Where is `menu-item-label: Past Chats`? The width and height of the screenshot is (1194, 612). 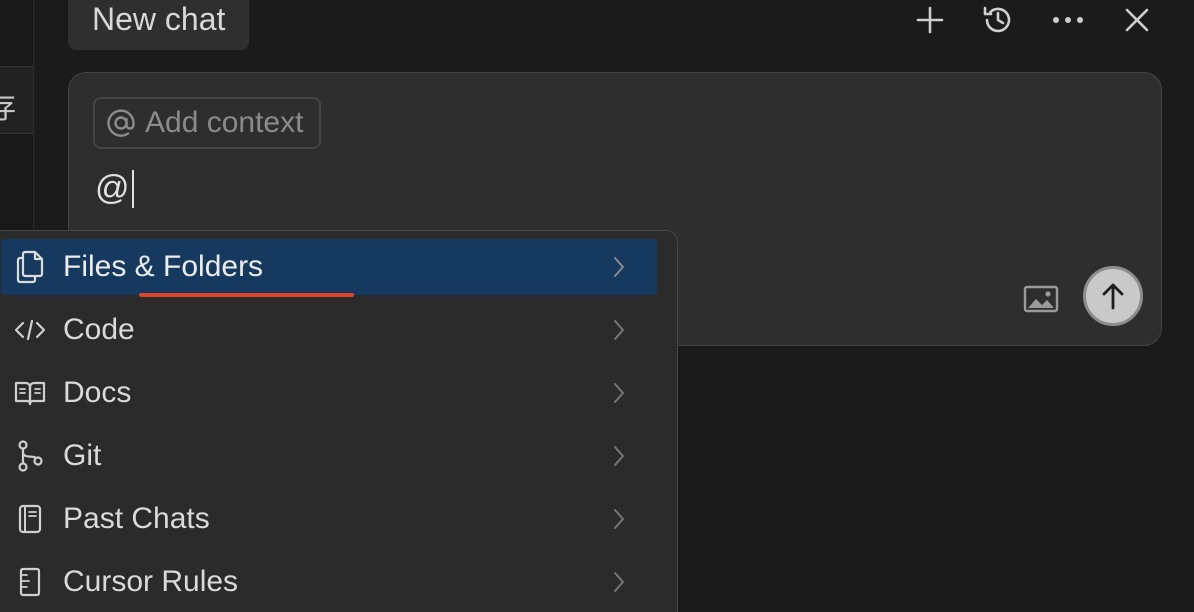 menu-item-label: Past Chats is located at coordinates (136, 518).